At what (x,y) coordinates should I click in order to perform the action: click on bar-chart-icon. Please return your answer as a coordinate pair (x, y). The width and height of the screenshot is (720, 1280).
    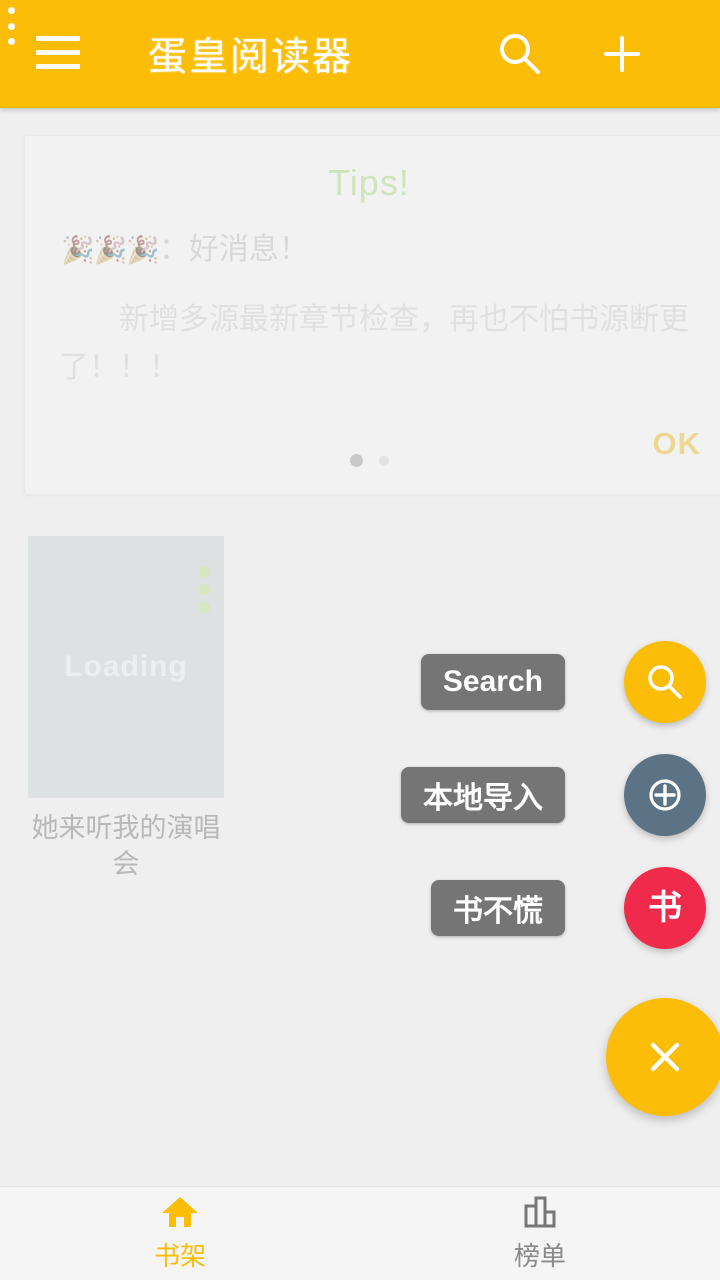
    Looking at the image, I should click on (540, 1212).